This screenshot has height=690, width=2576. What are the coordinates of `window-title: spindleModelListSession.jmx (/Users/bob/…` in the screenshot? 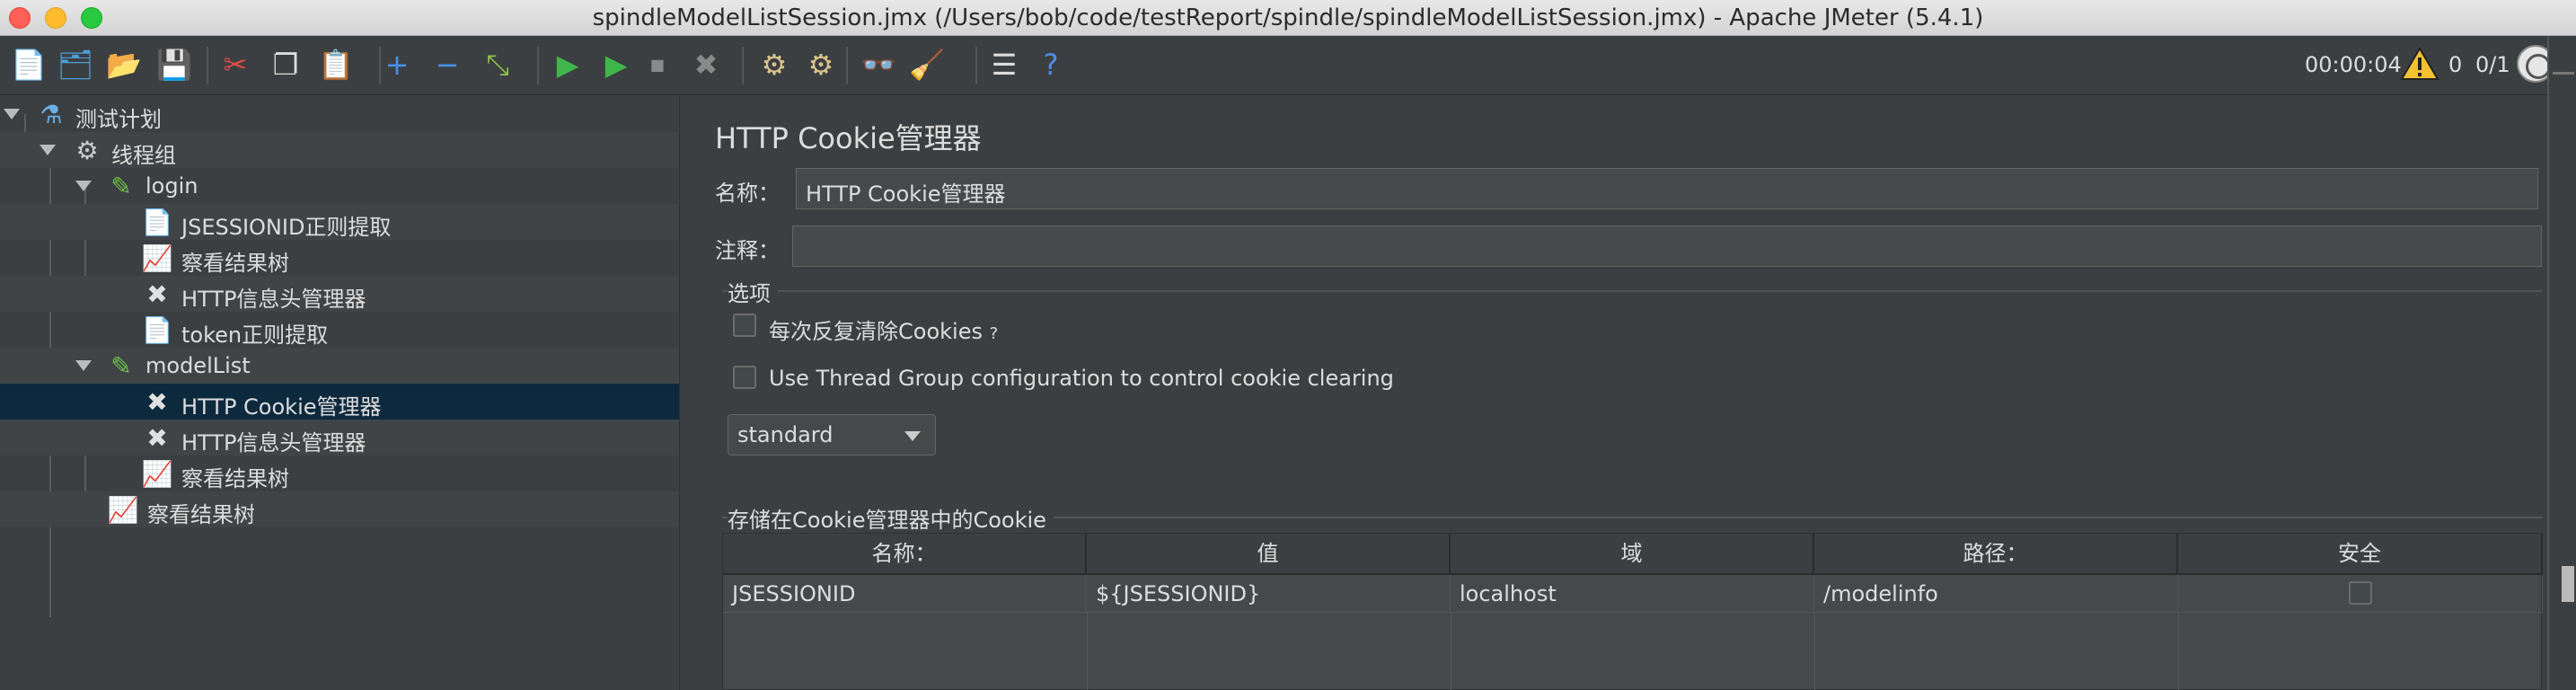 It's located at (1288, 17).